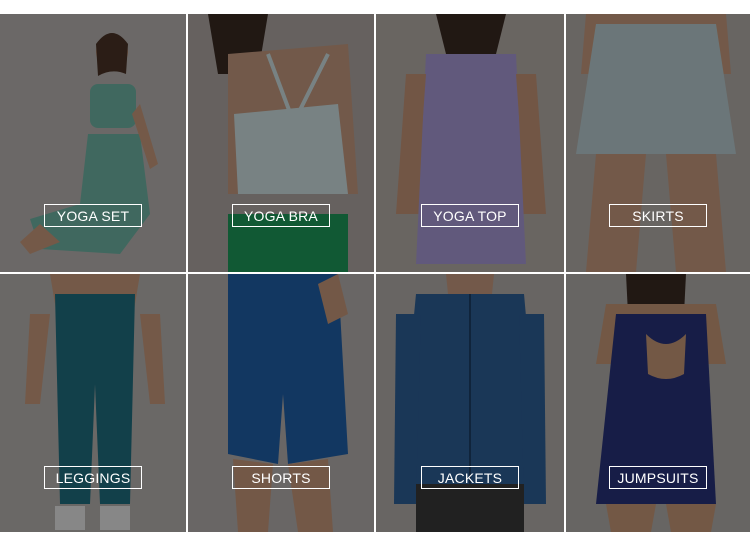 The width and height of the screenshot is (750, 549). I want to click on category-tile-yoga-bra: YOGA BRA, so click(281, 143).